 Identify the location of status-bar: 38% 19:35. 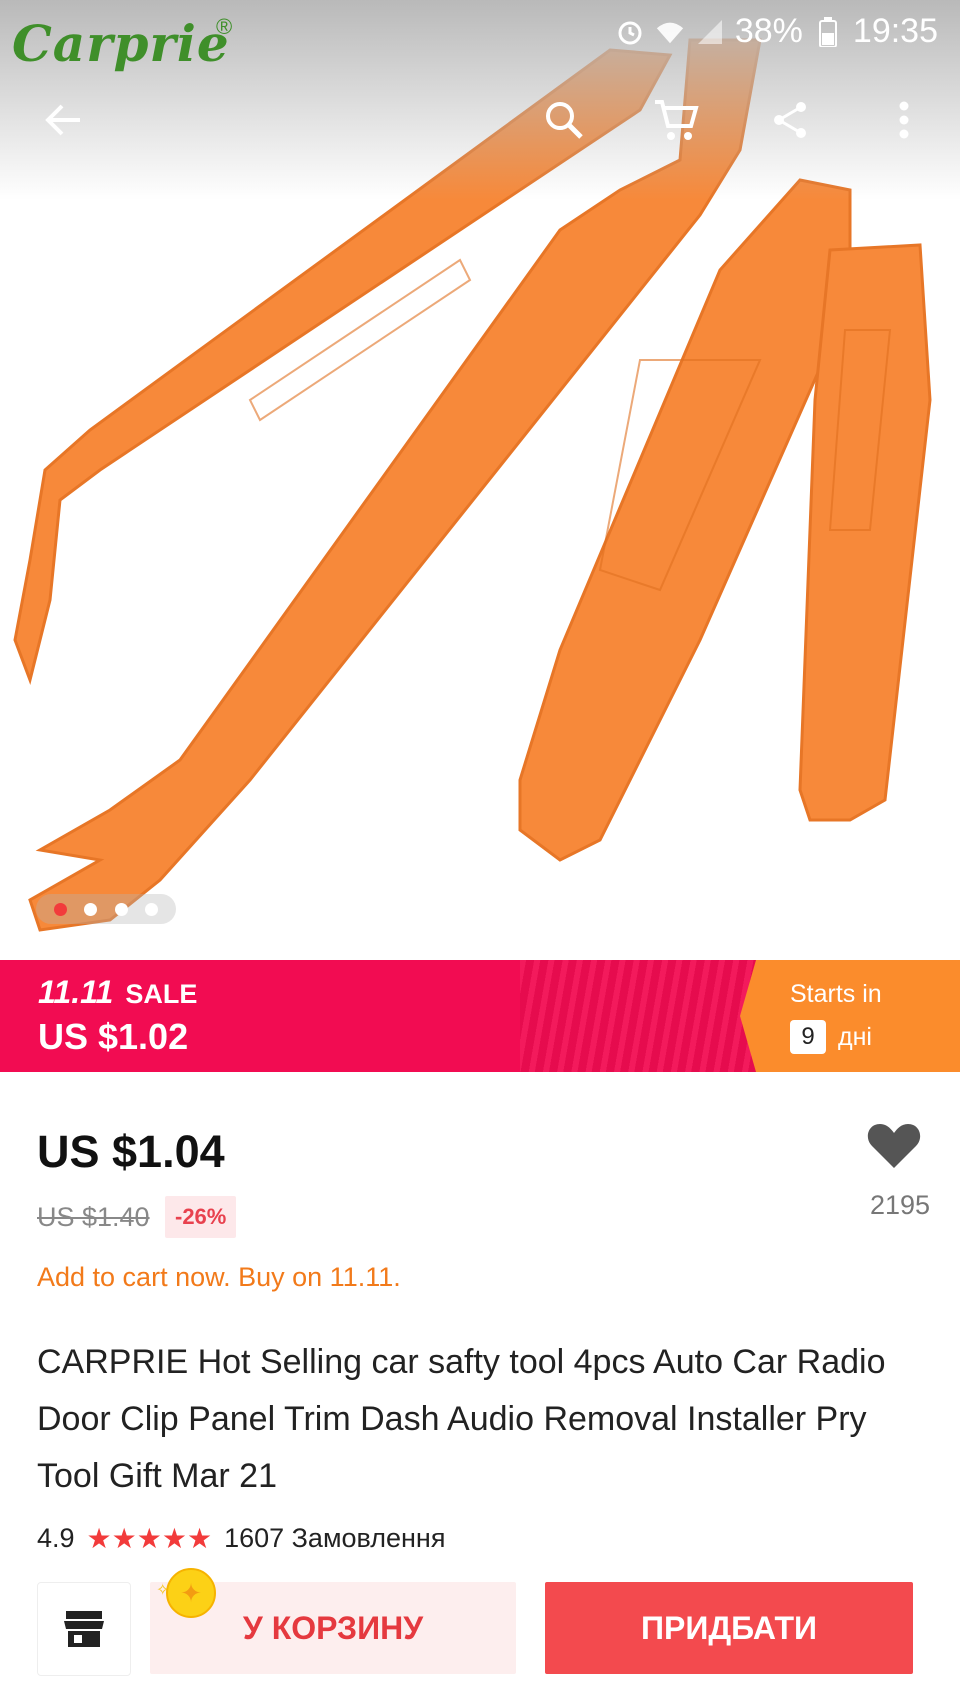
(776, 31).